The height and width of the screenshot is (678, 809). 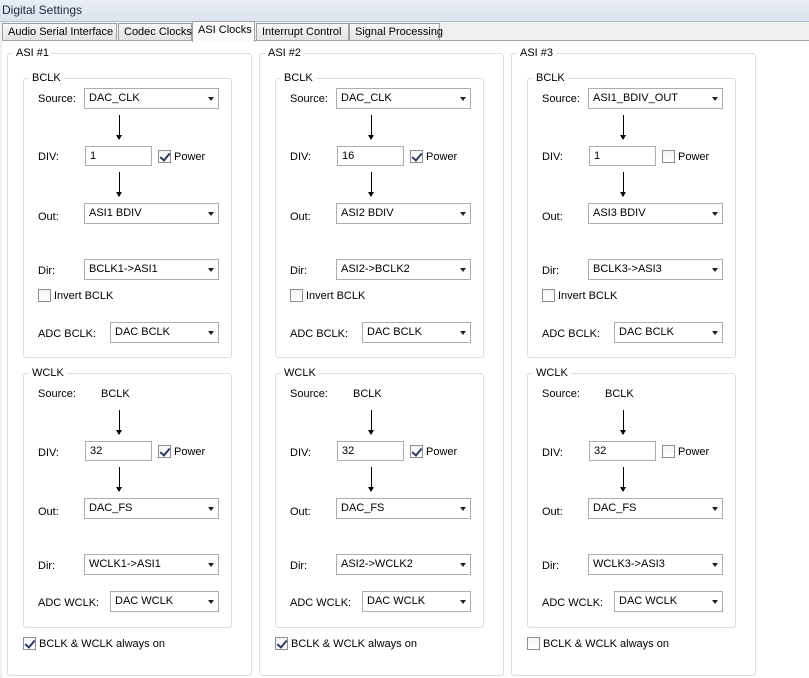 I want to click on window-title: Digital Settings, so click(x=42, y=10).